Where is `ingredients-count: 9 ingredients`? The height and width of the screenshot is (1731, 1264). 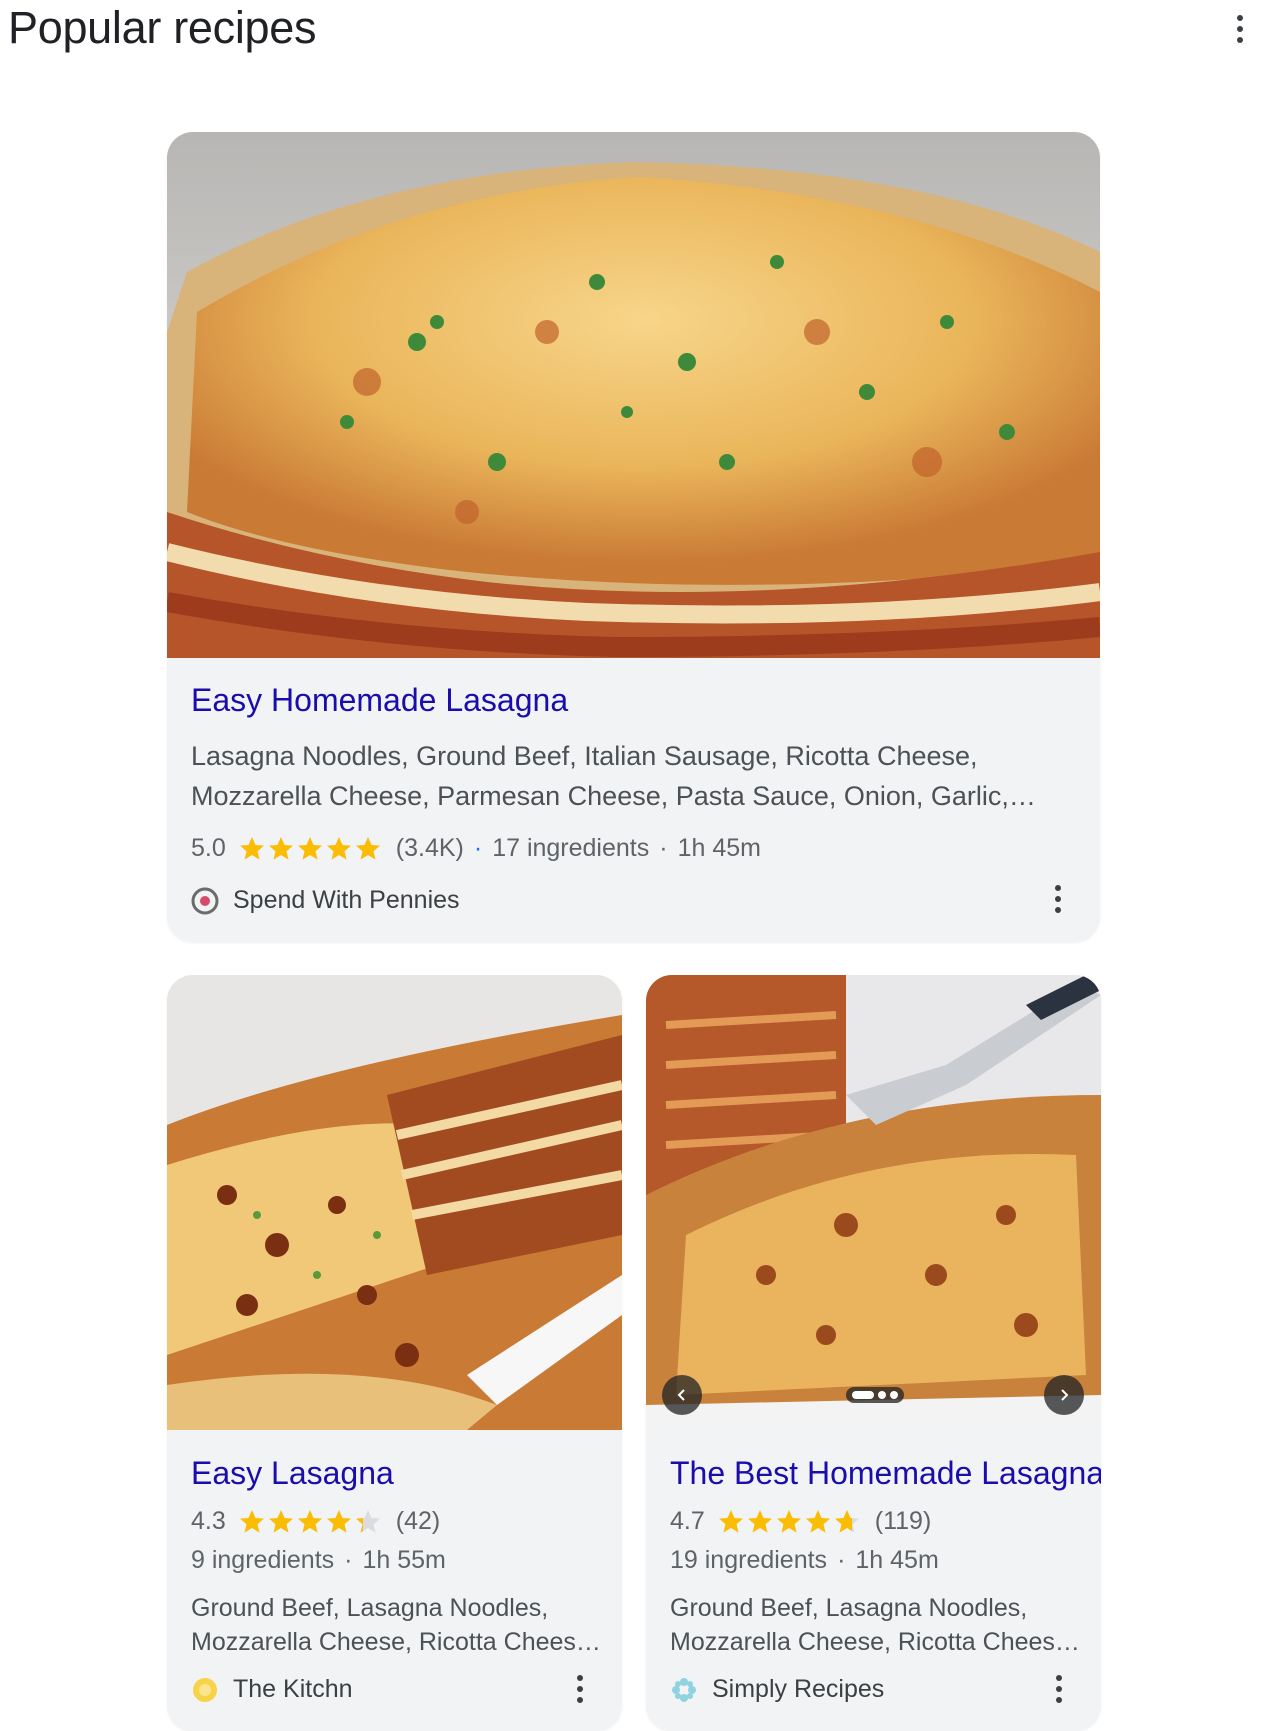
ingredients-count: 9 ingredients is located at coordinates (263, 1560).